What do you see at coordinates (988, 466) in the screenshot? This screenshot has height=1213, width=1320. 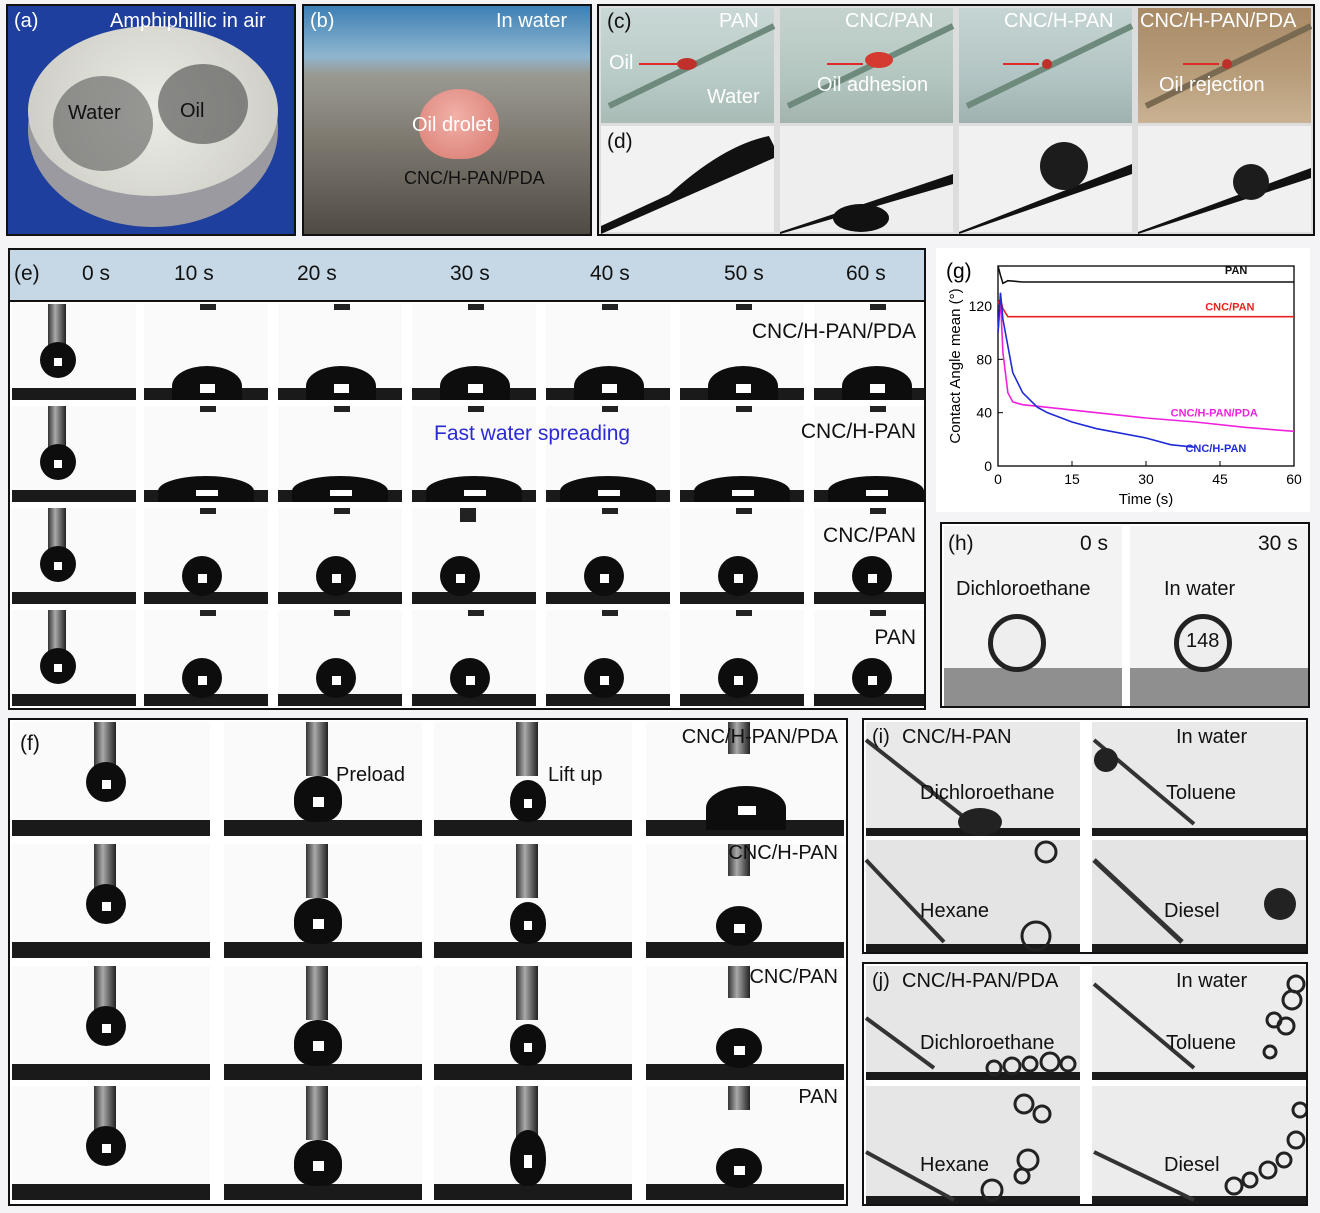 I see `y-tick-label: 0` at bounding box center [988, 466].